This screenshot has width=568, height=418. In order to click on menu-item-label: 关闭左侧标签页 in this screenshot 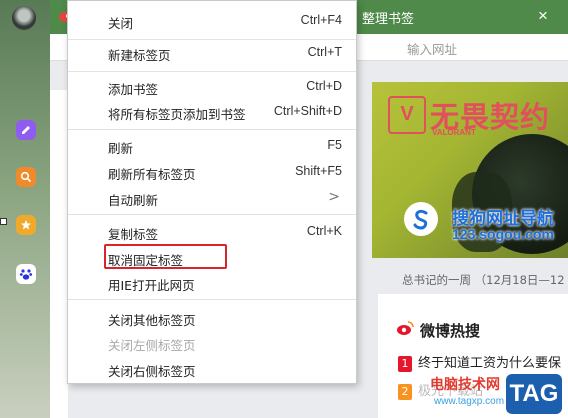, I will do `click(152, 345)`.